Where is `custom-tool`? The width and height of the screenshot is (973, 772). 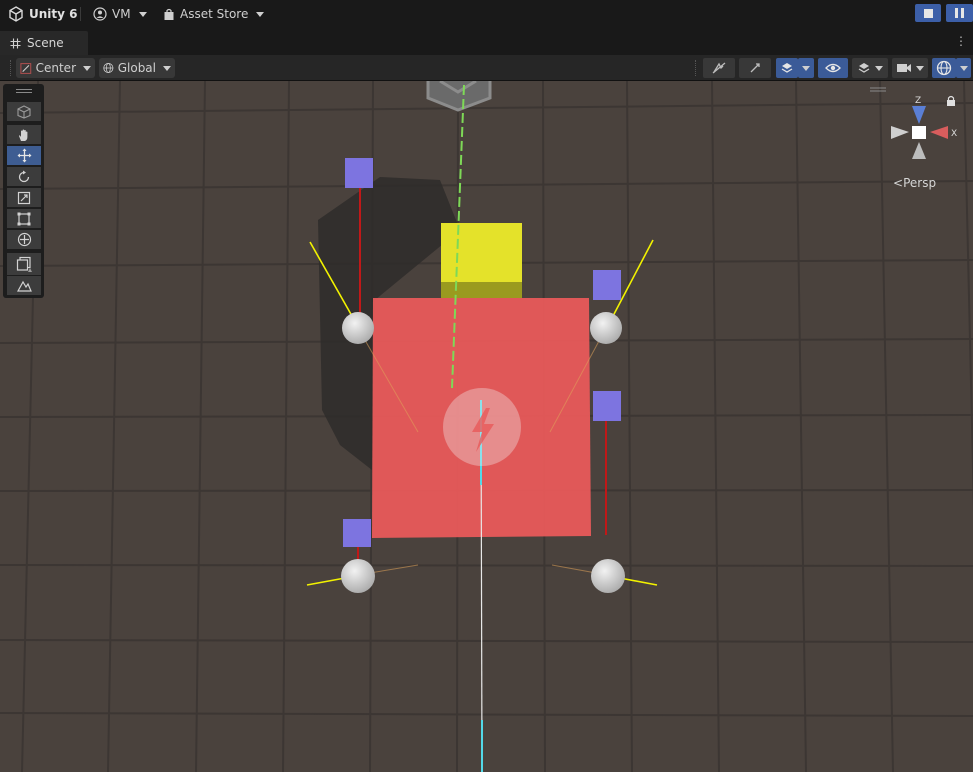 custom-tool is located at coordinates (24, 264).